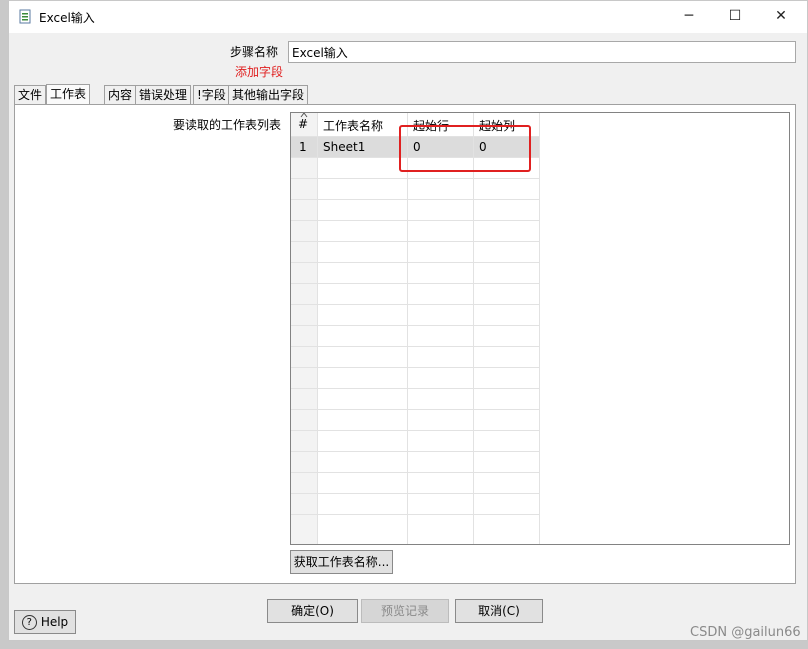 The image size is (808, 649). I want to click on watermark: CSDN @gailun66, so click(745, 632).